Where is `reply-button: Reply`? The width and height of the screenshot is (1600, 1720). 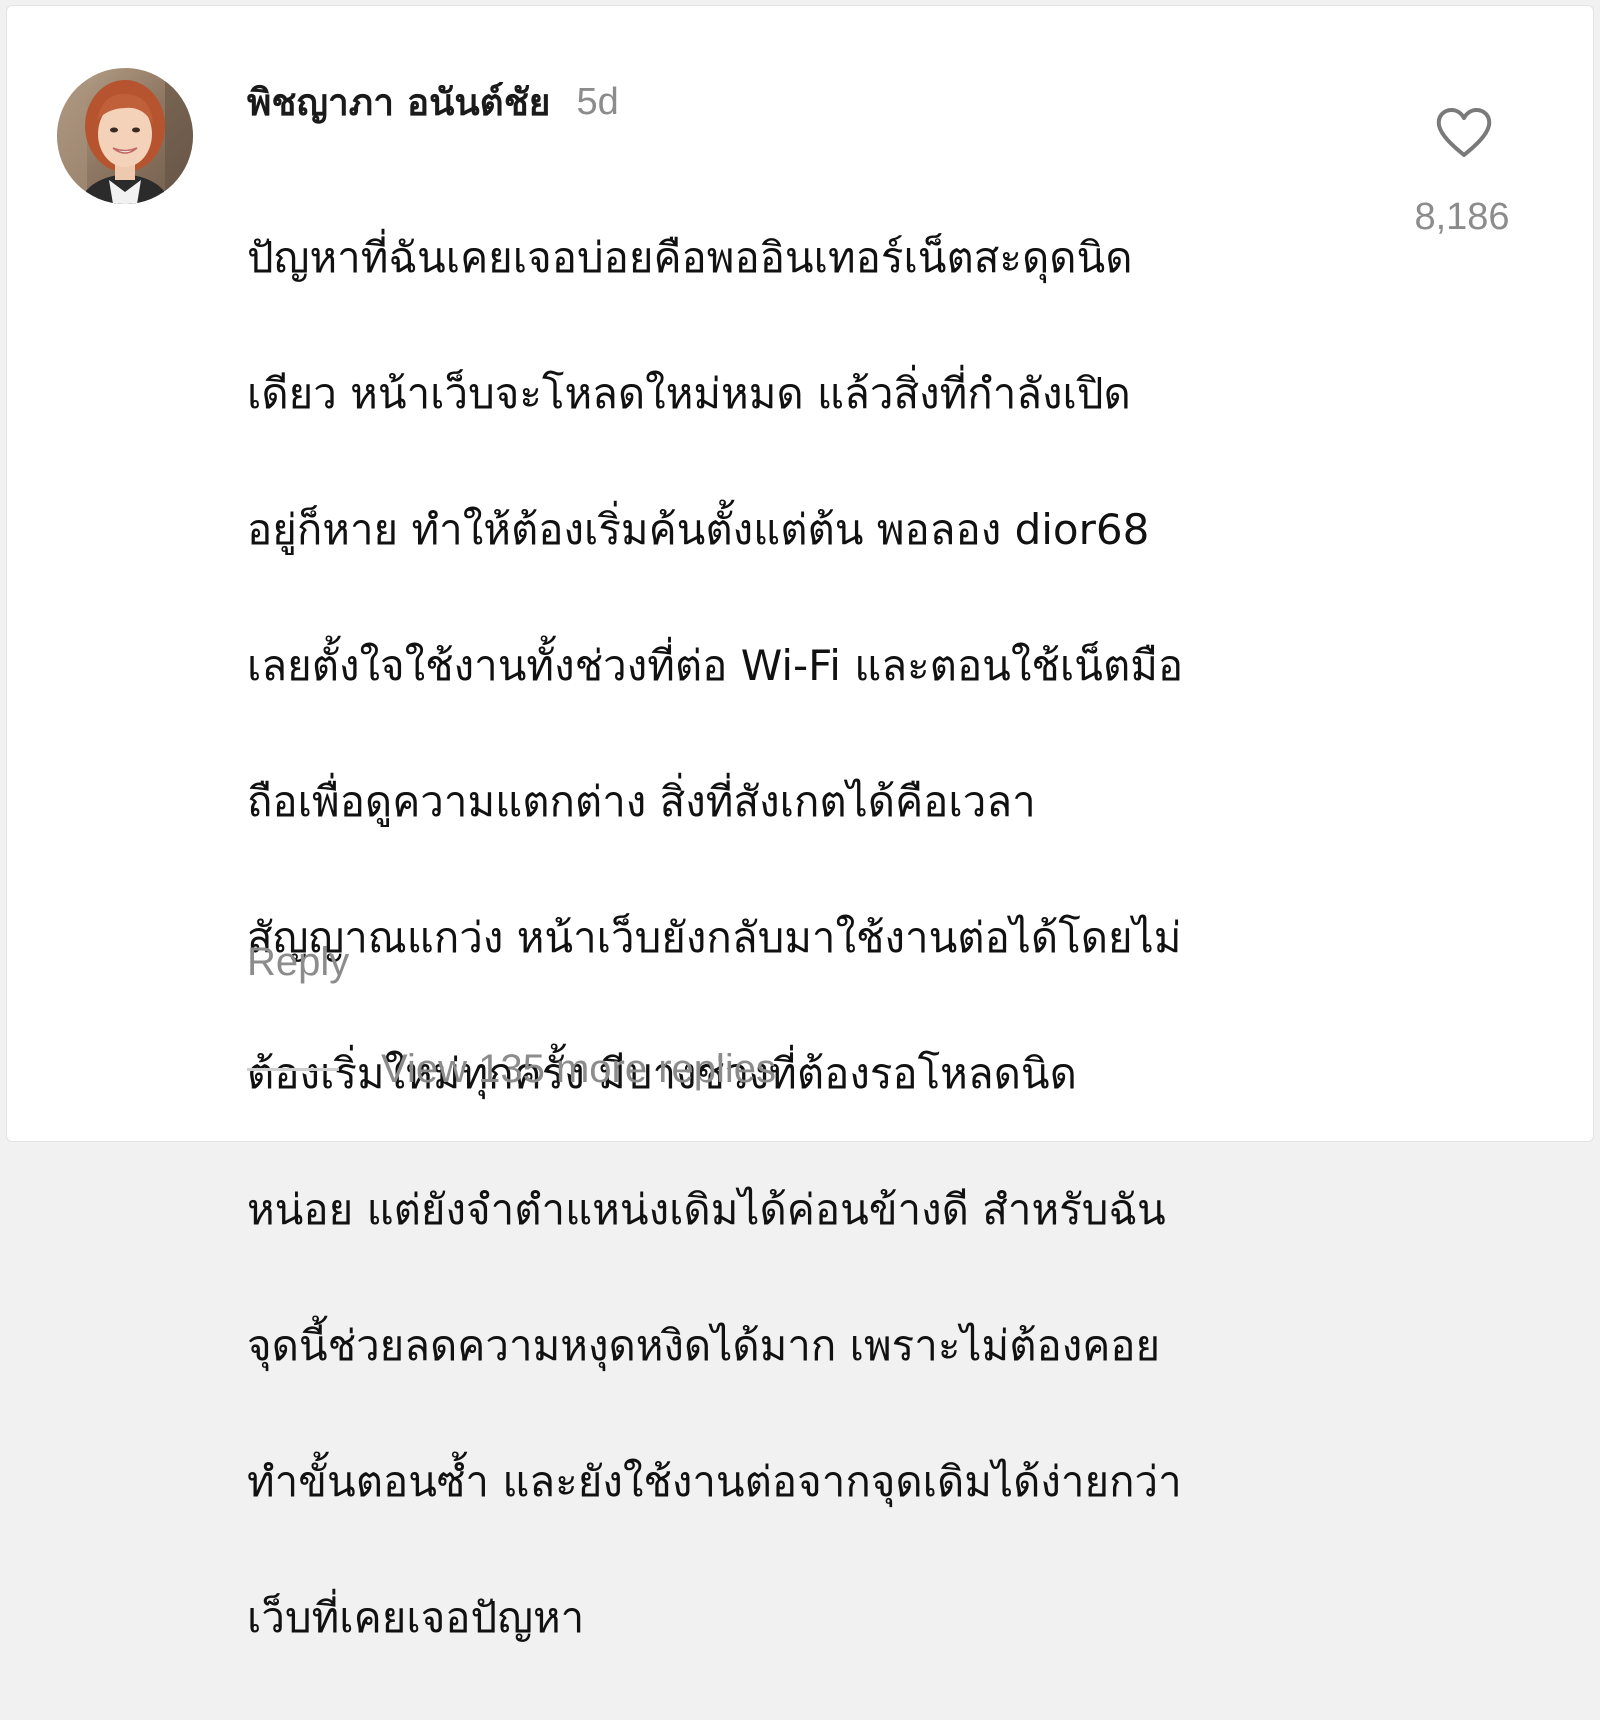
reply-button: Reply is located at coordinates (298, 962).